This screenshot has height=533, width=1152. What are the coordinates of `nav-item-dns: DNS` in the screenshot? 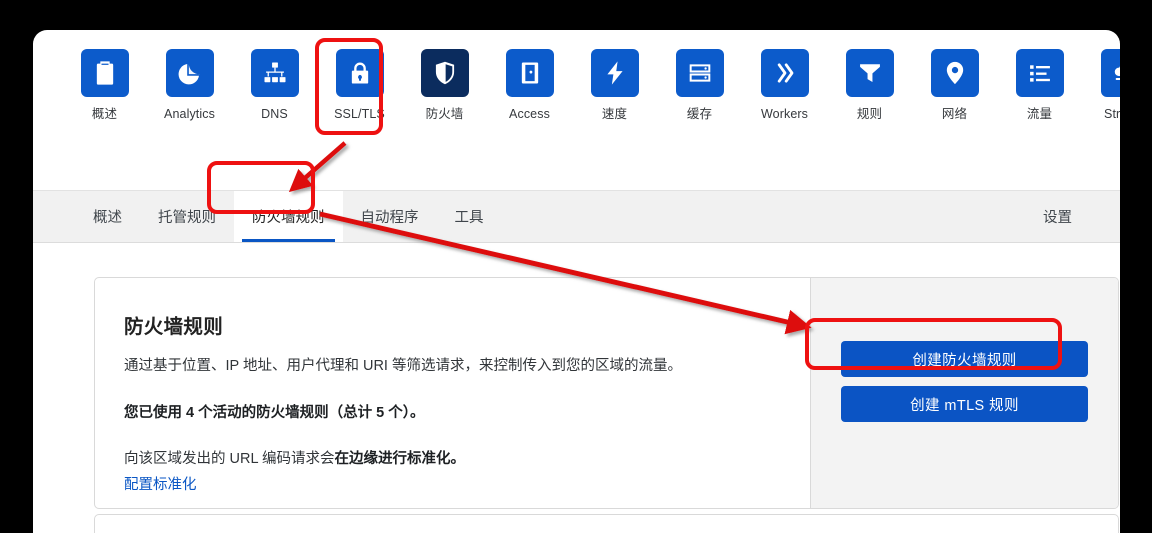 It's located at (274, 85).